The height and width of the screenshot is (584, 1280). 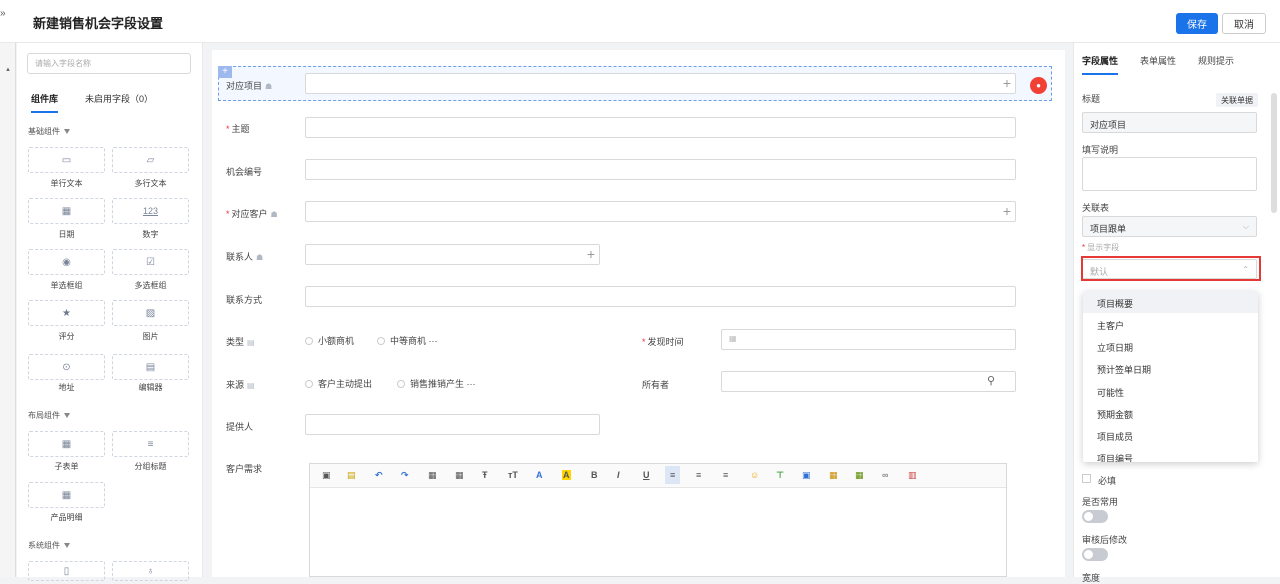 What do you see at coordinates (66, 495) in the screenshot?
I see `comp-product-detail: ▦` at bounding box center [66, 495].